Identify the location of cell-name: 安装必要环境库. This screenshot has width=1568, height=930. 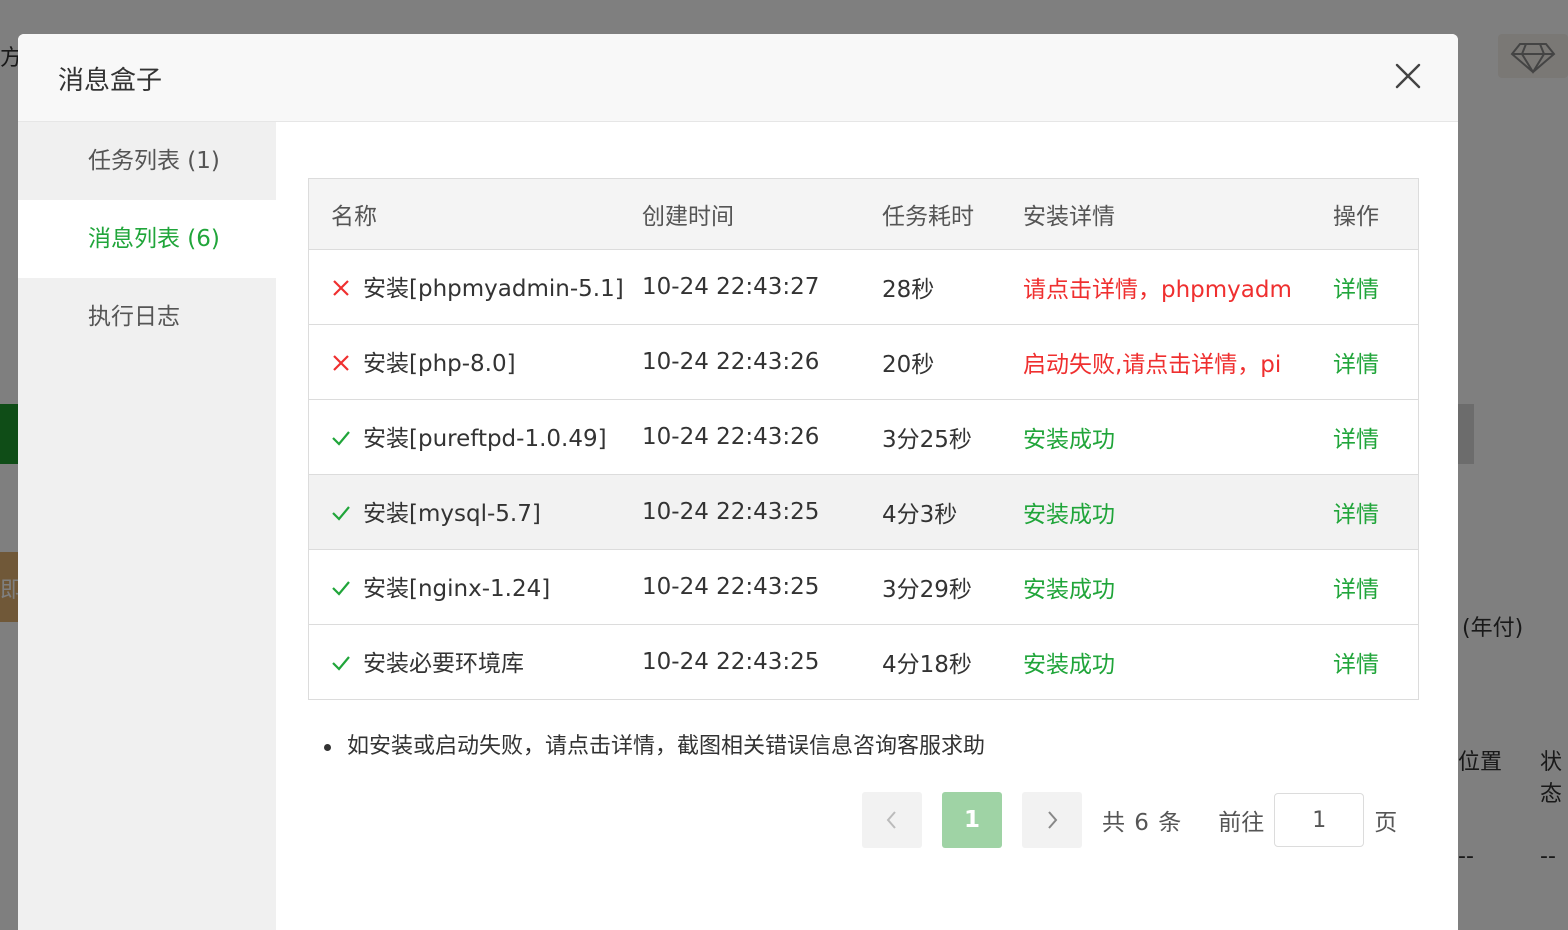
(475, 661).